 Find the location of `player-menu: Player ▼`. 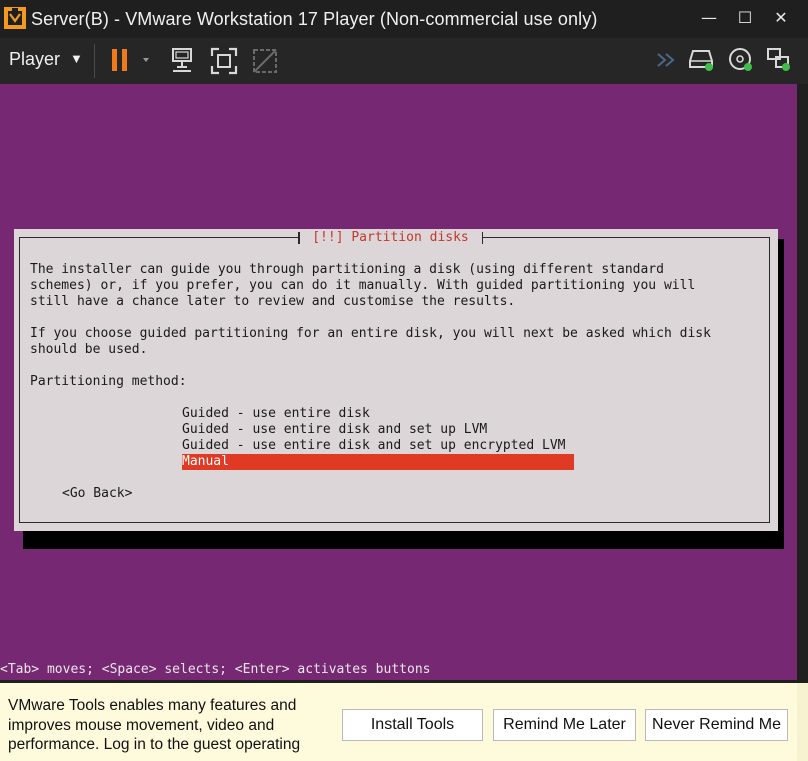

player-menu: Player ▼ is located at coordinates (46, 59).